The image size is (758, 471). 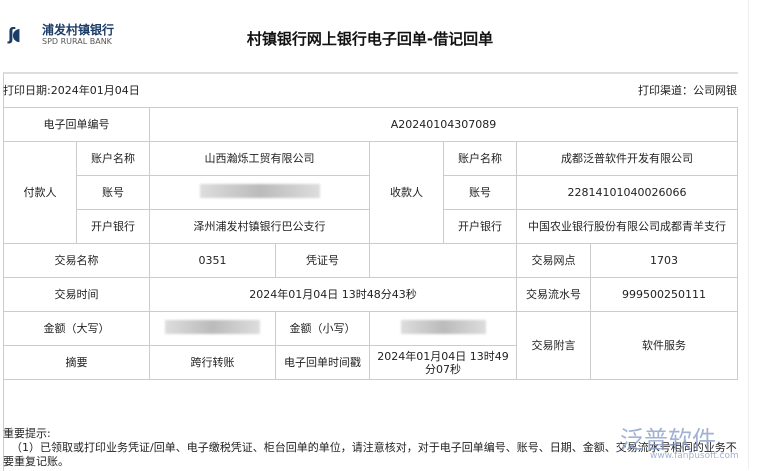 I want to click on tx-time-label: 交易时间, so click(x=76, y=294).